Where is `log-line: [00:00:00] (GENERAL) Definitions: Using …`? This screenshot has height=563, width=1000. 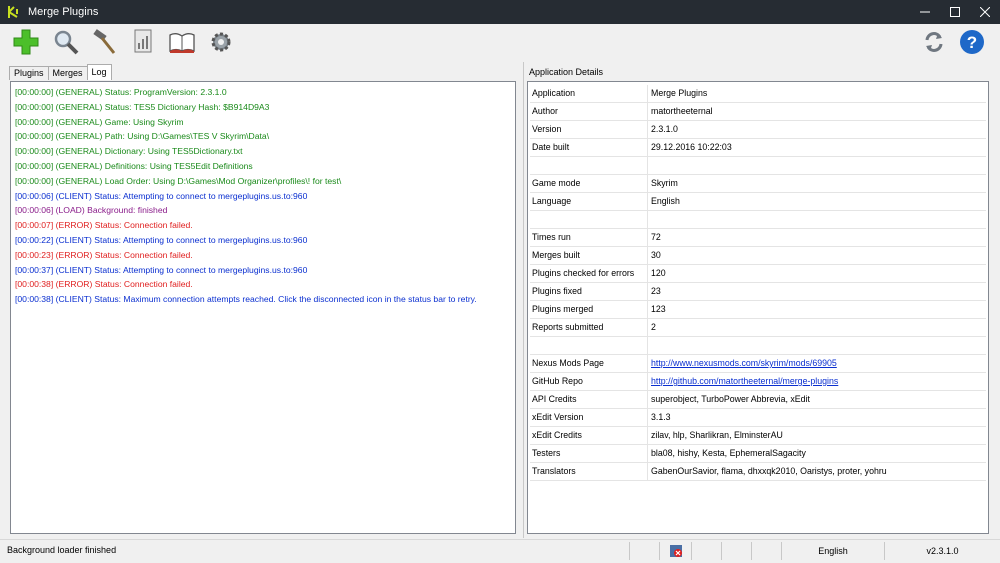
log-line: [00:00:00] (GENERAL) Definitions: Using … is located at coordinates (134, 165).